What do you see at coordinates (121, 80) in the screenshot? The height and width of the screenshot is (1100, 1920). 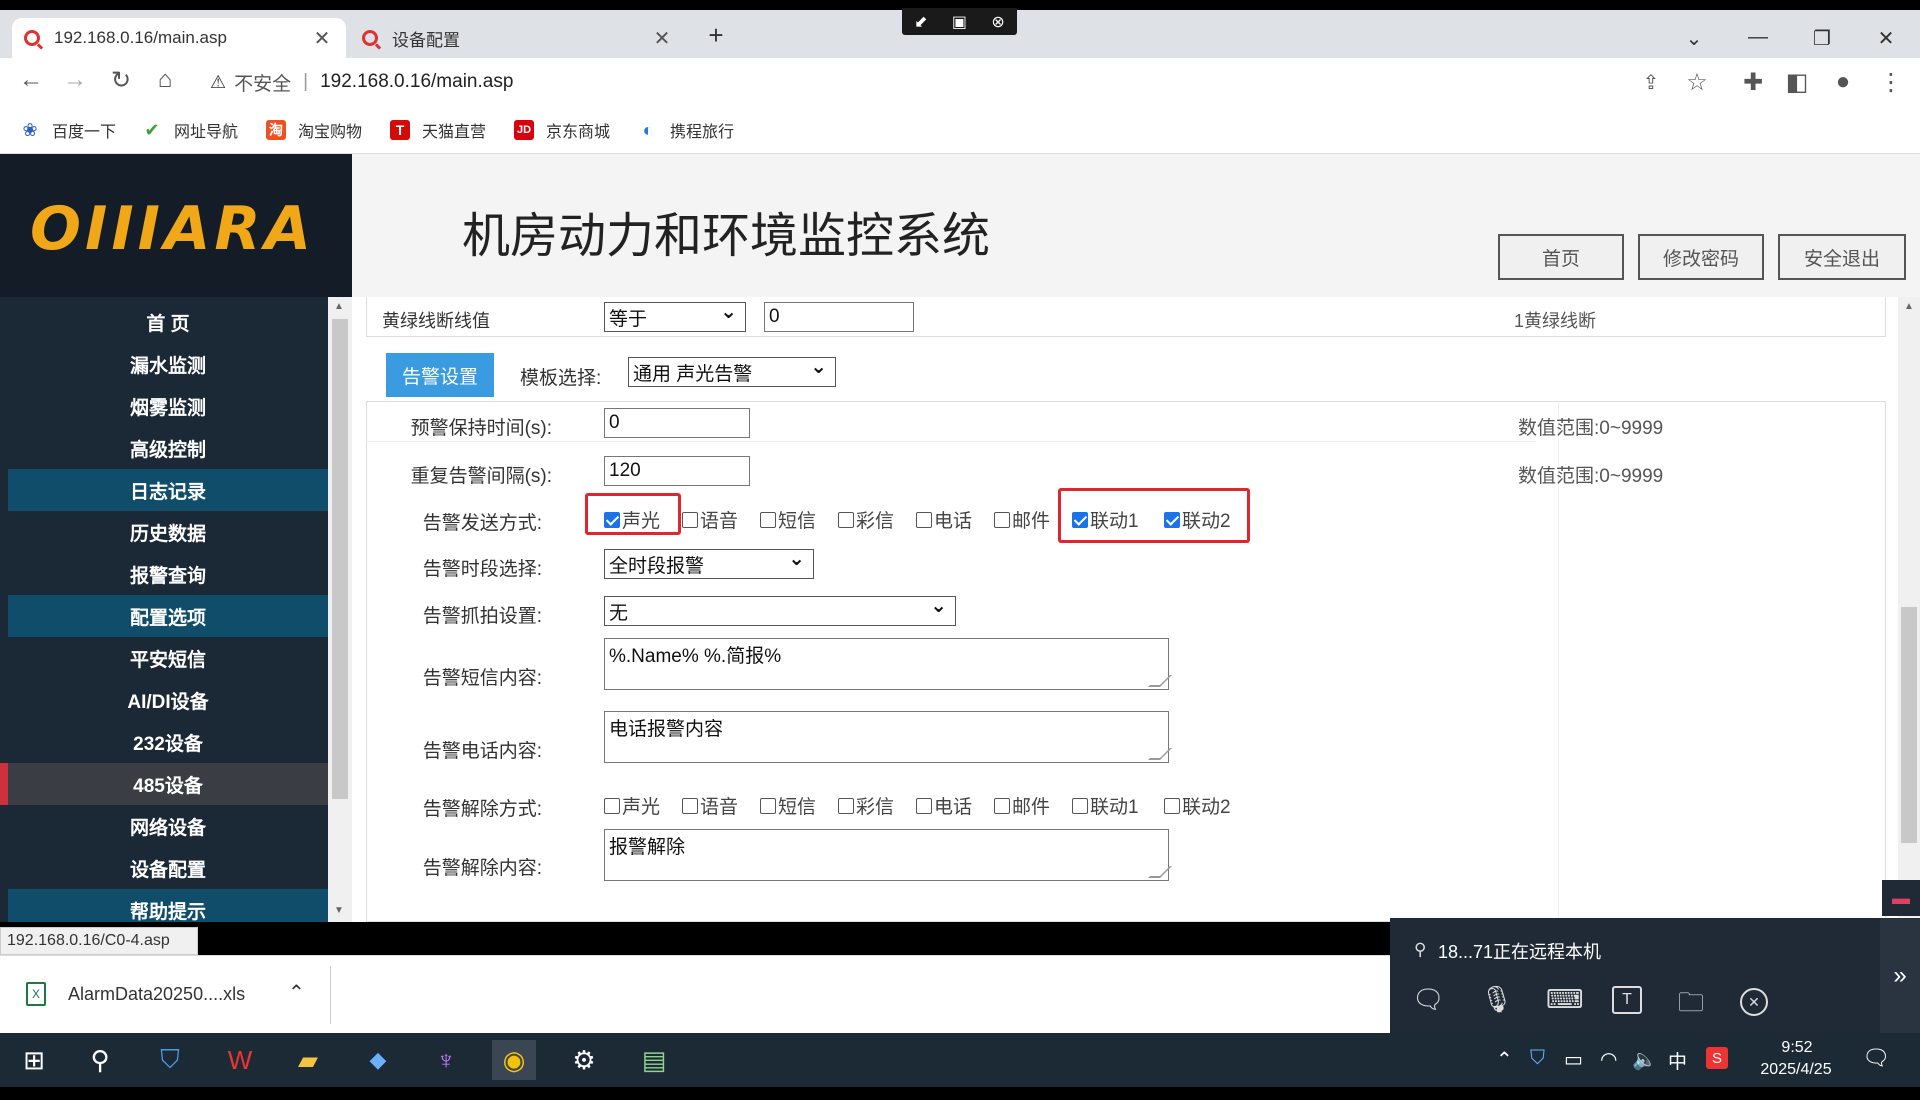 I see `reload-icon: ↻` at bounding box center [121, 80].